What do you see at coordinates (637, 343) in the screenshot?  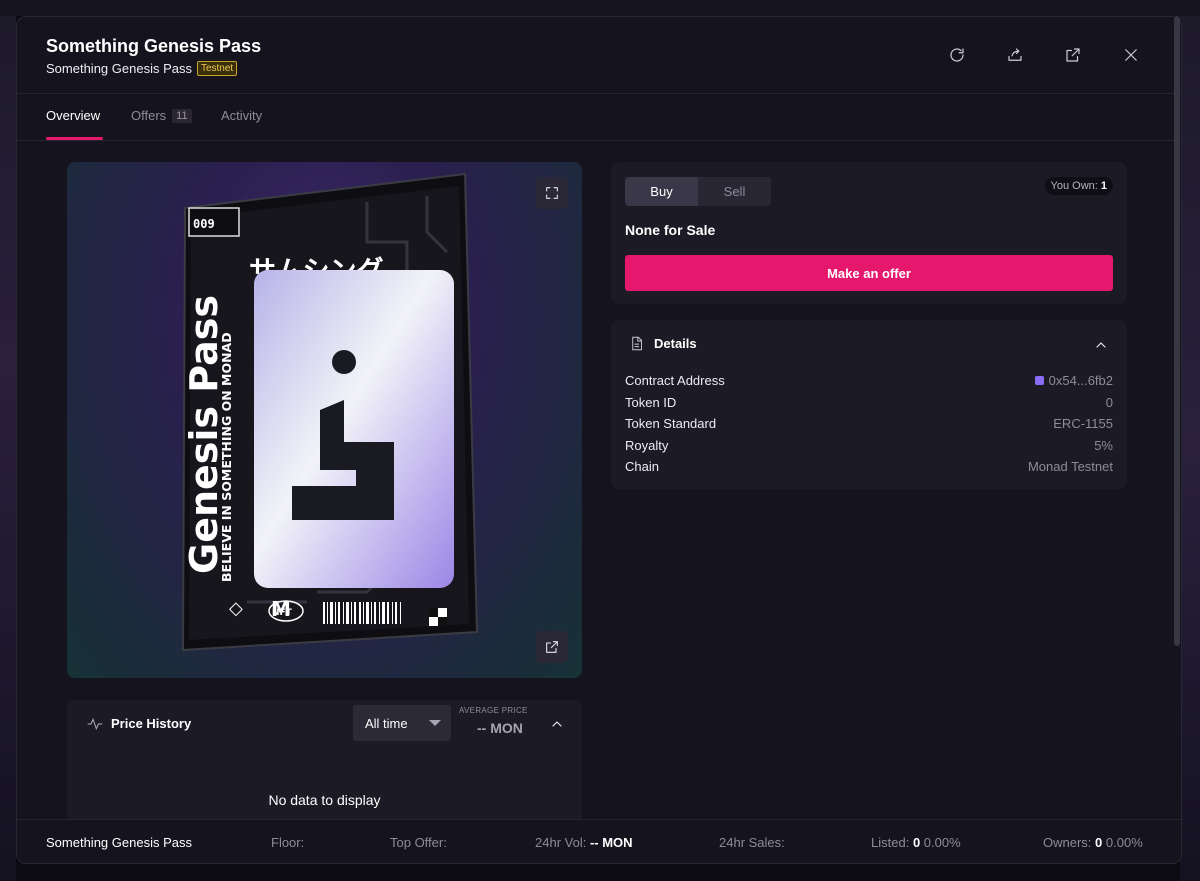 I see `document-icon` at bounding box center [637, 343].